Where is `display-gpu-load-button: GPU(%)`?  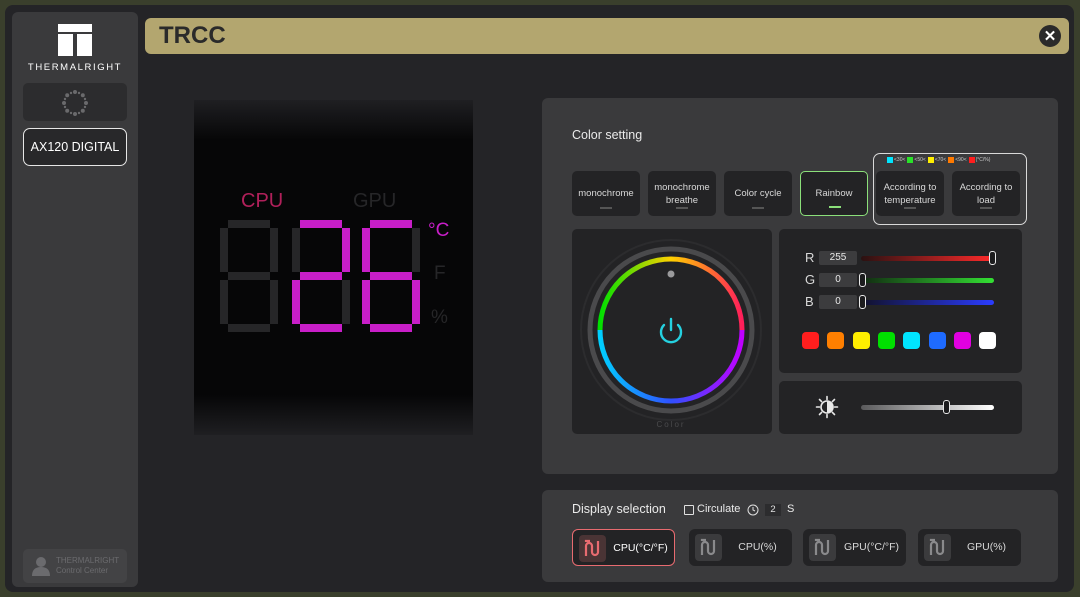 display-gpu-load-button: GPU(%) is located at coordinates (969, 547).